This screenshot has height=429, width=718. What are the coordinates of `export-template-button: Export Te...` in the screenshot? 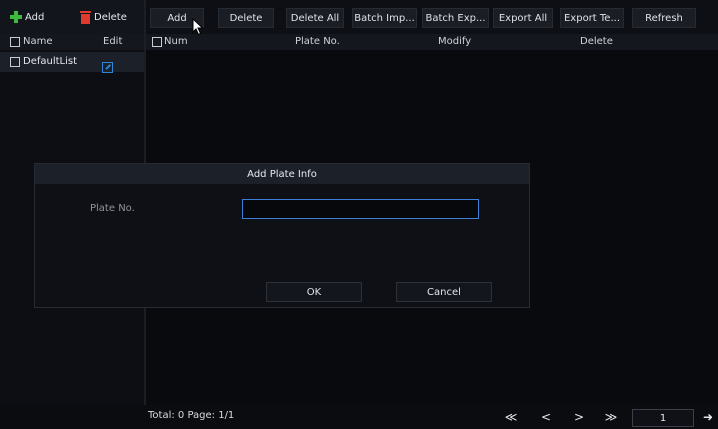 It's located at (592, 18).